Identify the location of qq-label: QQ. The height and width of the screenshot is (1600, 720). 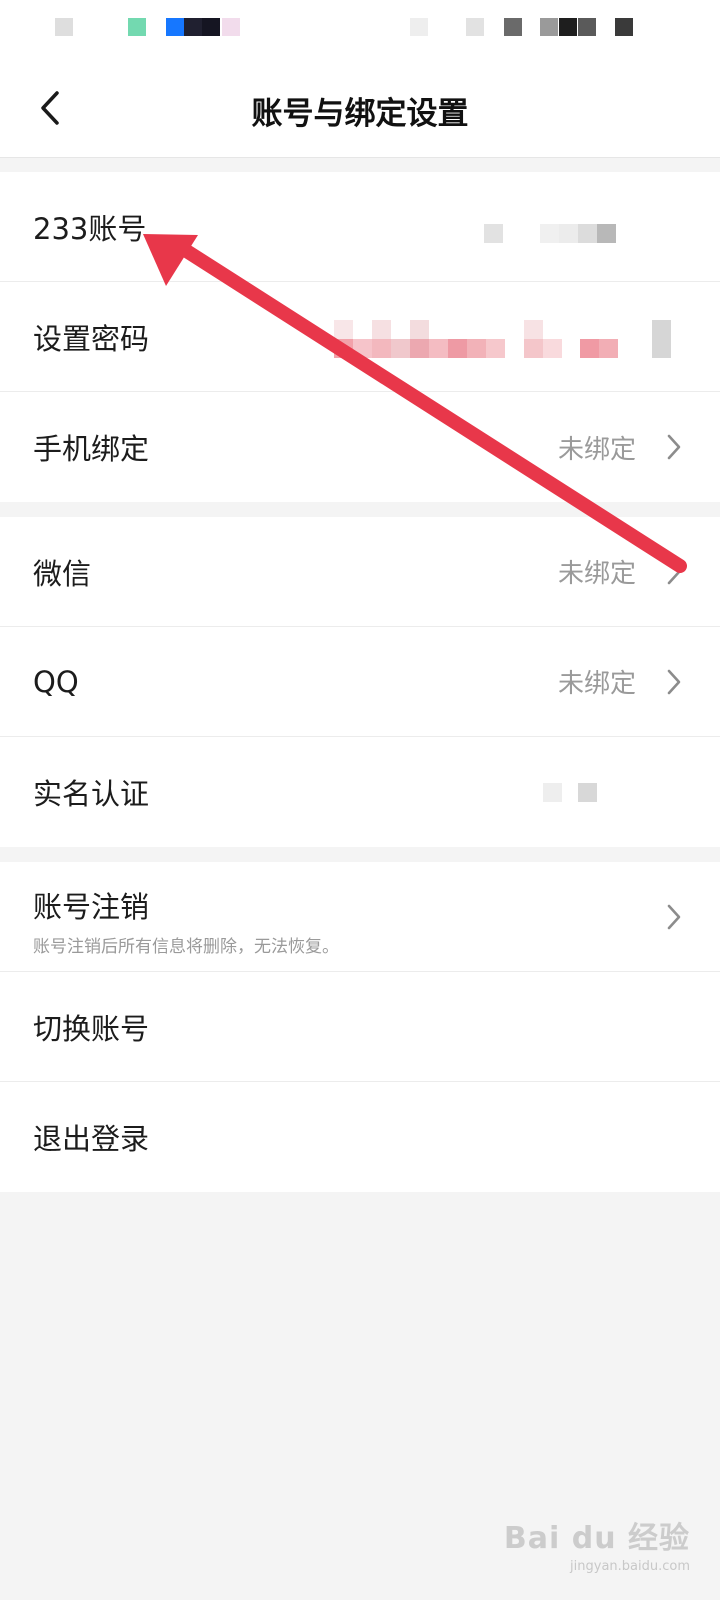
(56, 681).